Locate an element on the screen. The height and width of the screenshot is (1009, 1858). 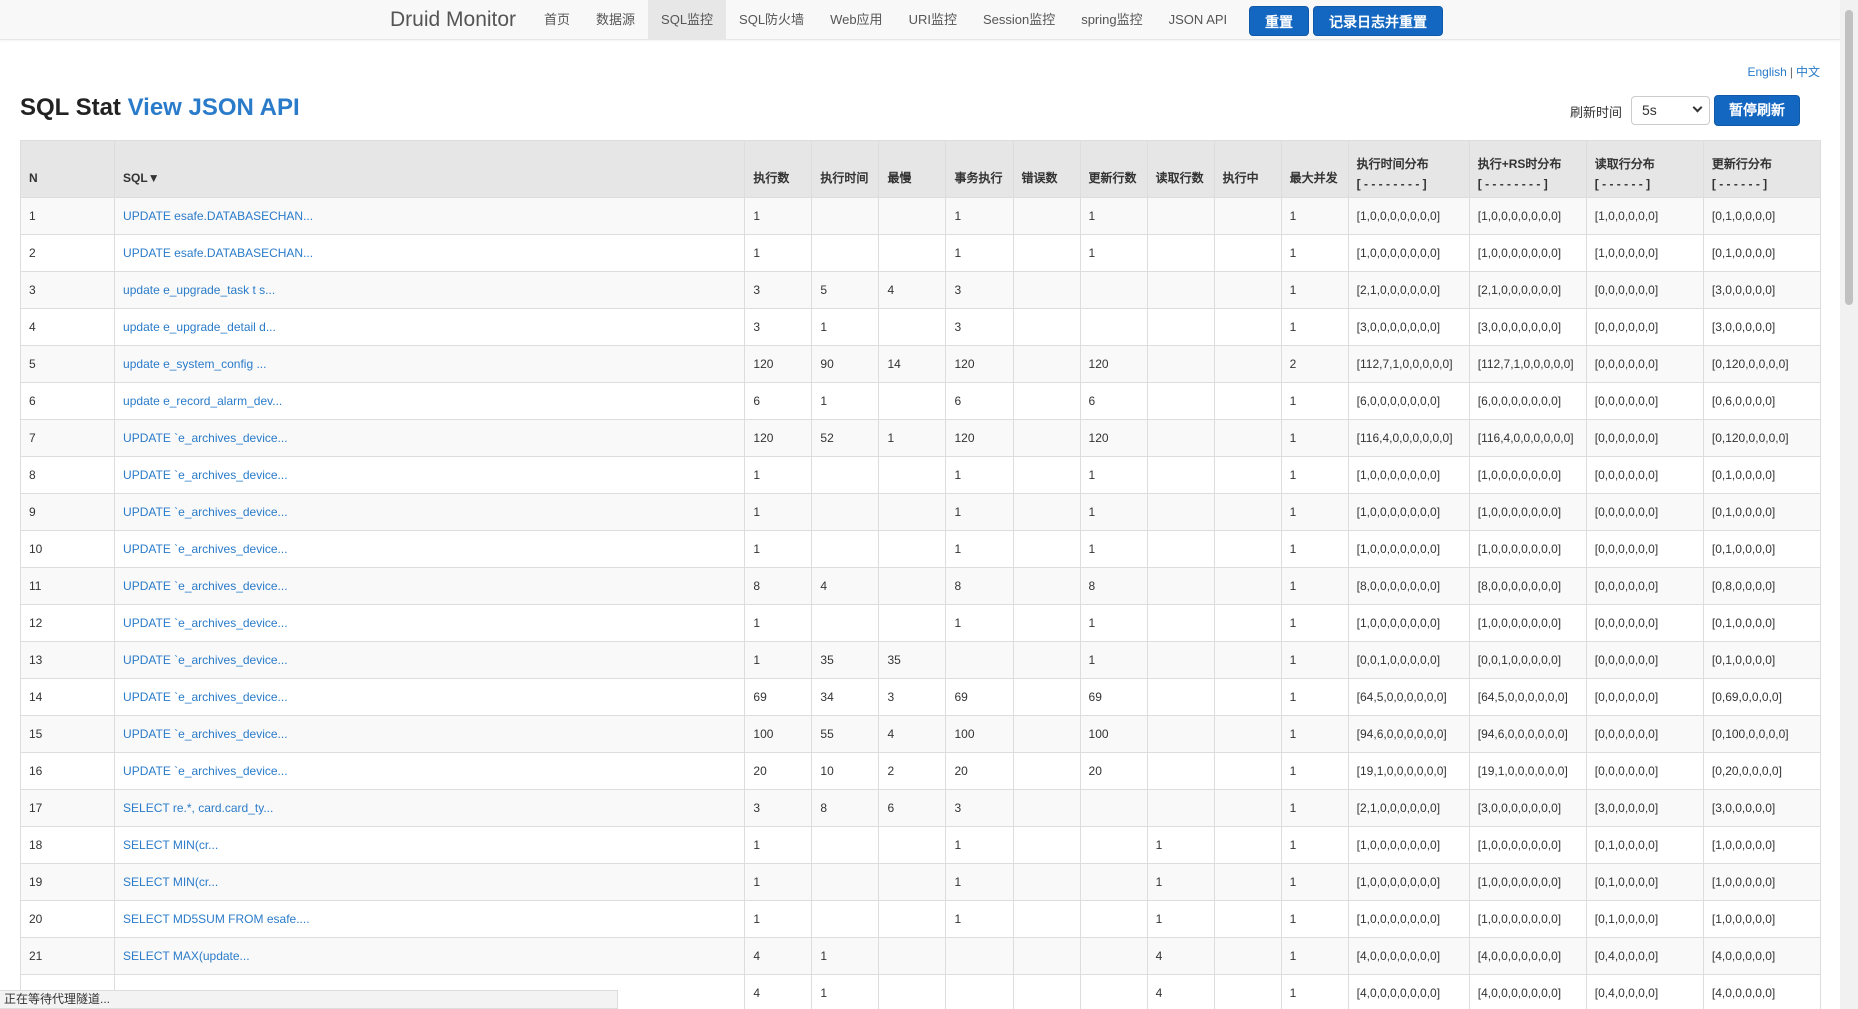
column-header-err: 错误数 is located at coordinates (1046, 169).